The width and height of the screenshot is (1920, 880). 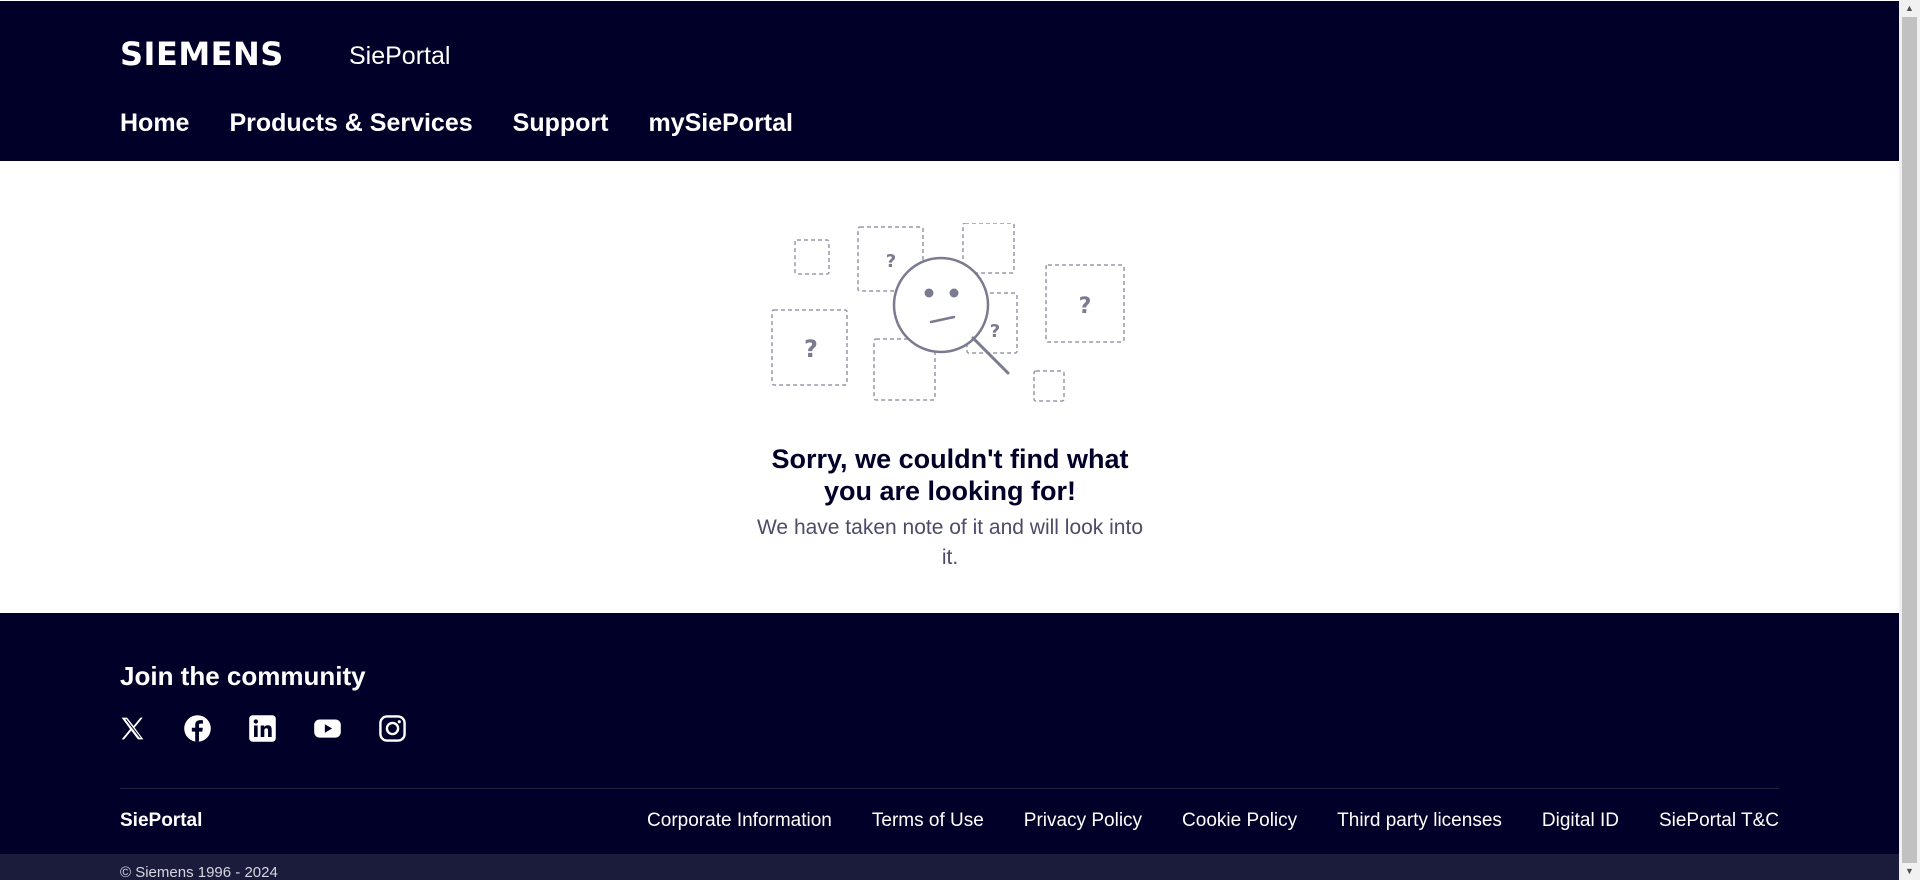 I want to click on footer-link-sieportal-tc: SiePortal T&C, so click(x=1719, y=821).